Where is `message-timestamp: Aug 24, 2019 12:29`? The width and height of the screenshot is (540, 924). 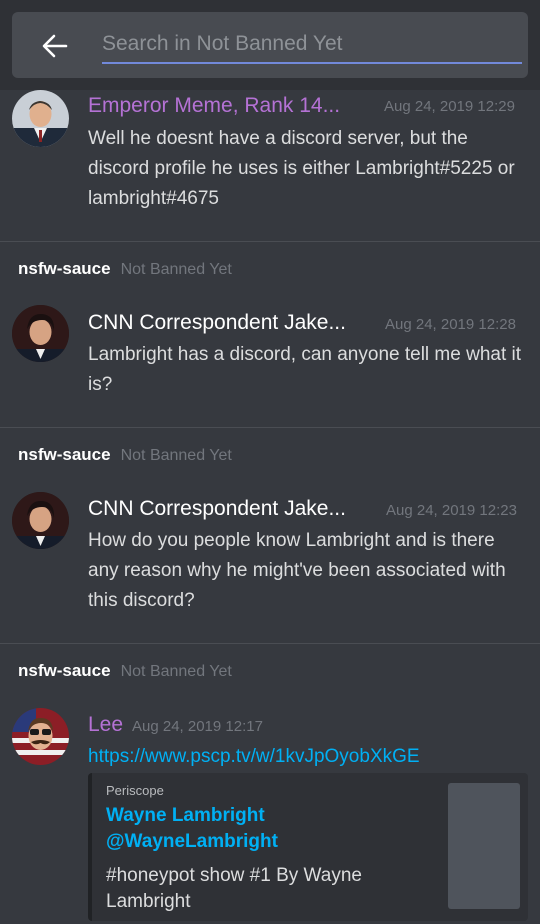 message-timestamp: Aug 24, 2019 12:29 is located at coordinates (449, 106).